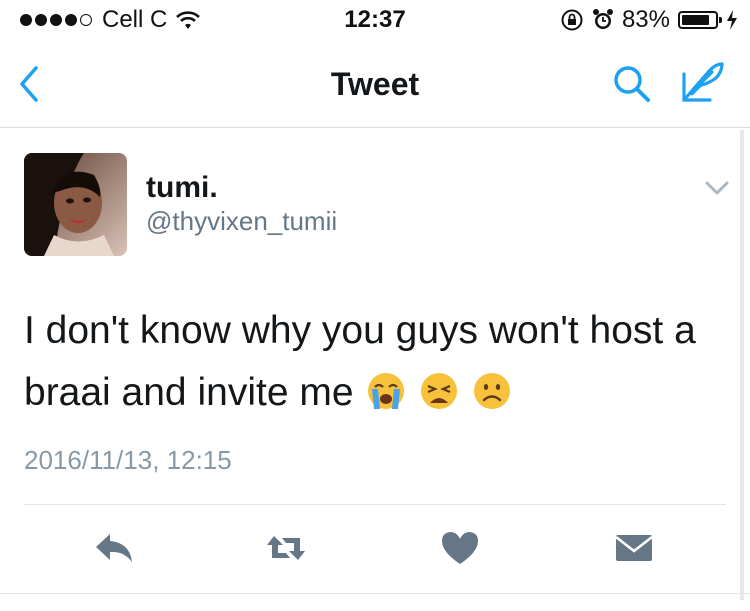  I want to click on rotation-lock-icon, so click(572, 20).